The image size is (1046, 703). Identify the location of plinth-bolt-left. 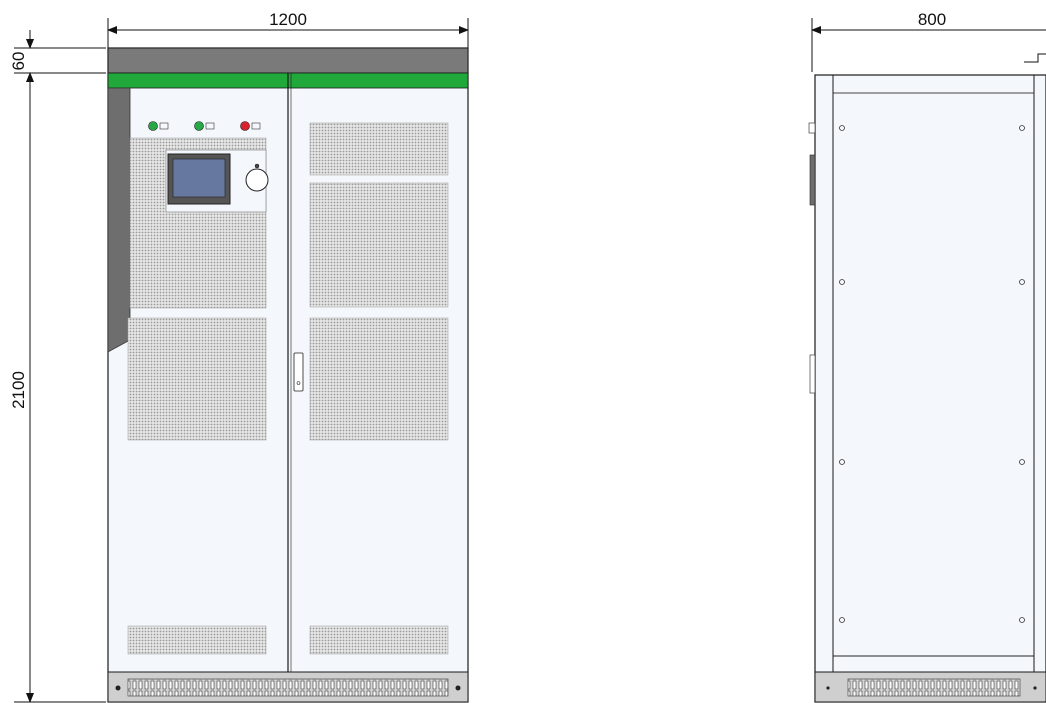
(118, 688).